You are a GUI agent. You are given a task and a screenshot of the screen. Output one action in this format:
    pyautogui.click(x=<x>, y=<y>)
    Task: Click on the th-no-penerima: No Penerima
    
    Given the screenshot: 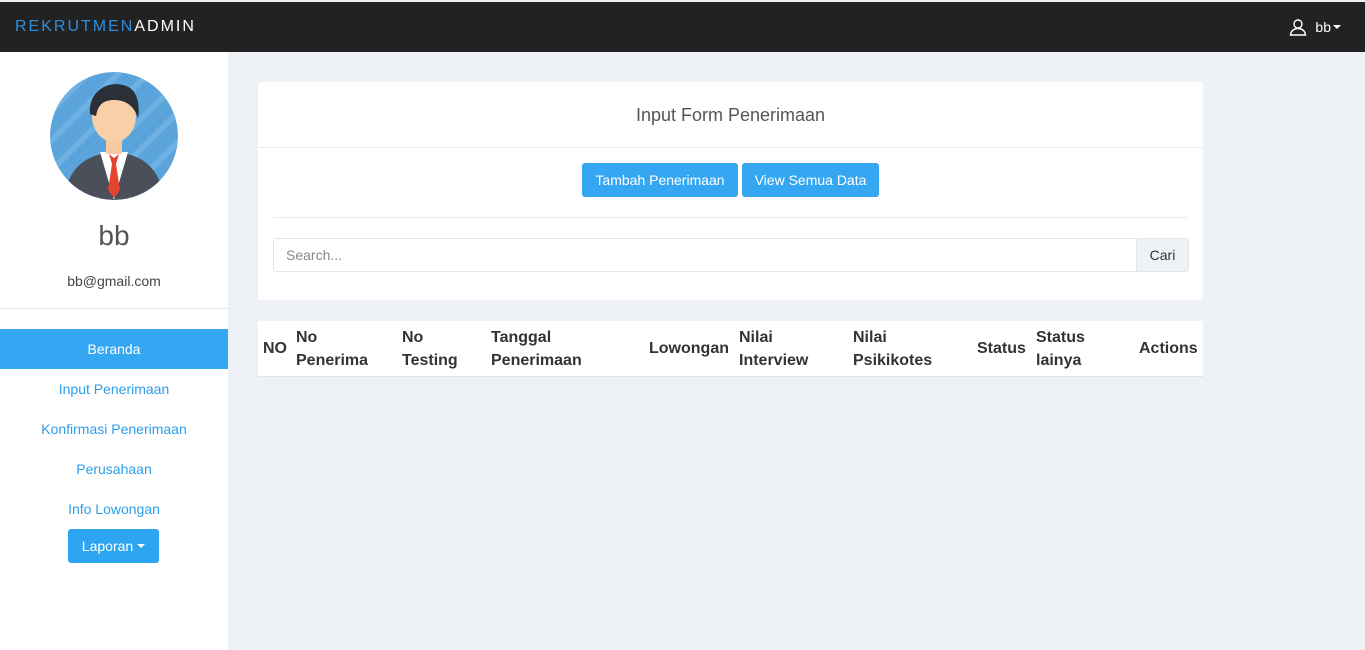 What is the action you would take?
    pyautogui.click(x=332, y=349)
    